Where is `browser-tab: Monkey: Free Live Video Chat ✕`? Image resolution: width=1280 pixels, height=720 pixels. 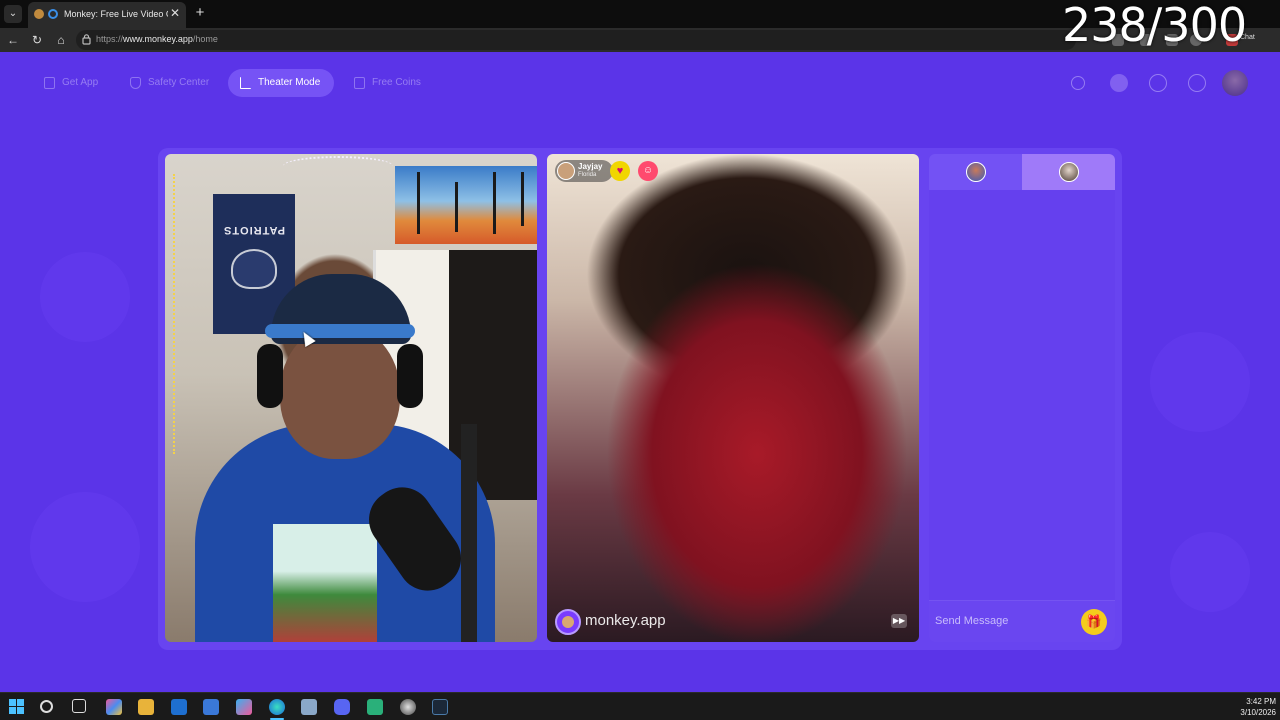
browser-tab: Monkey: Free Live Video Chat ✕ is located at coordinates (107, 15).